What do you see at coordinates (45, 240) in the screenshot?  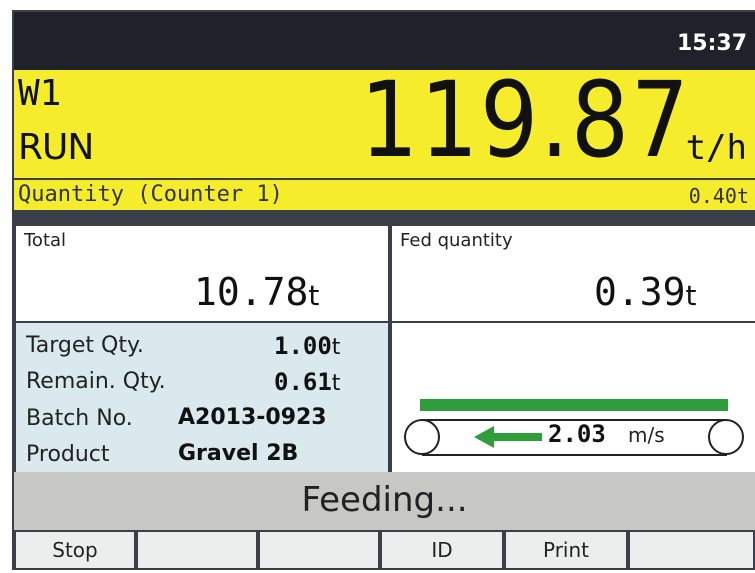 I see `total-label: Total` at bounding box center [45, 240].